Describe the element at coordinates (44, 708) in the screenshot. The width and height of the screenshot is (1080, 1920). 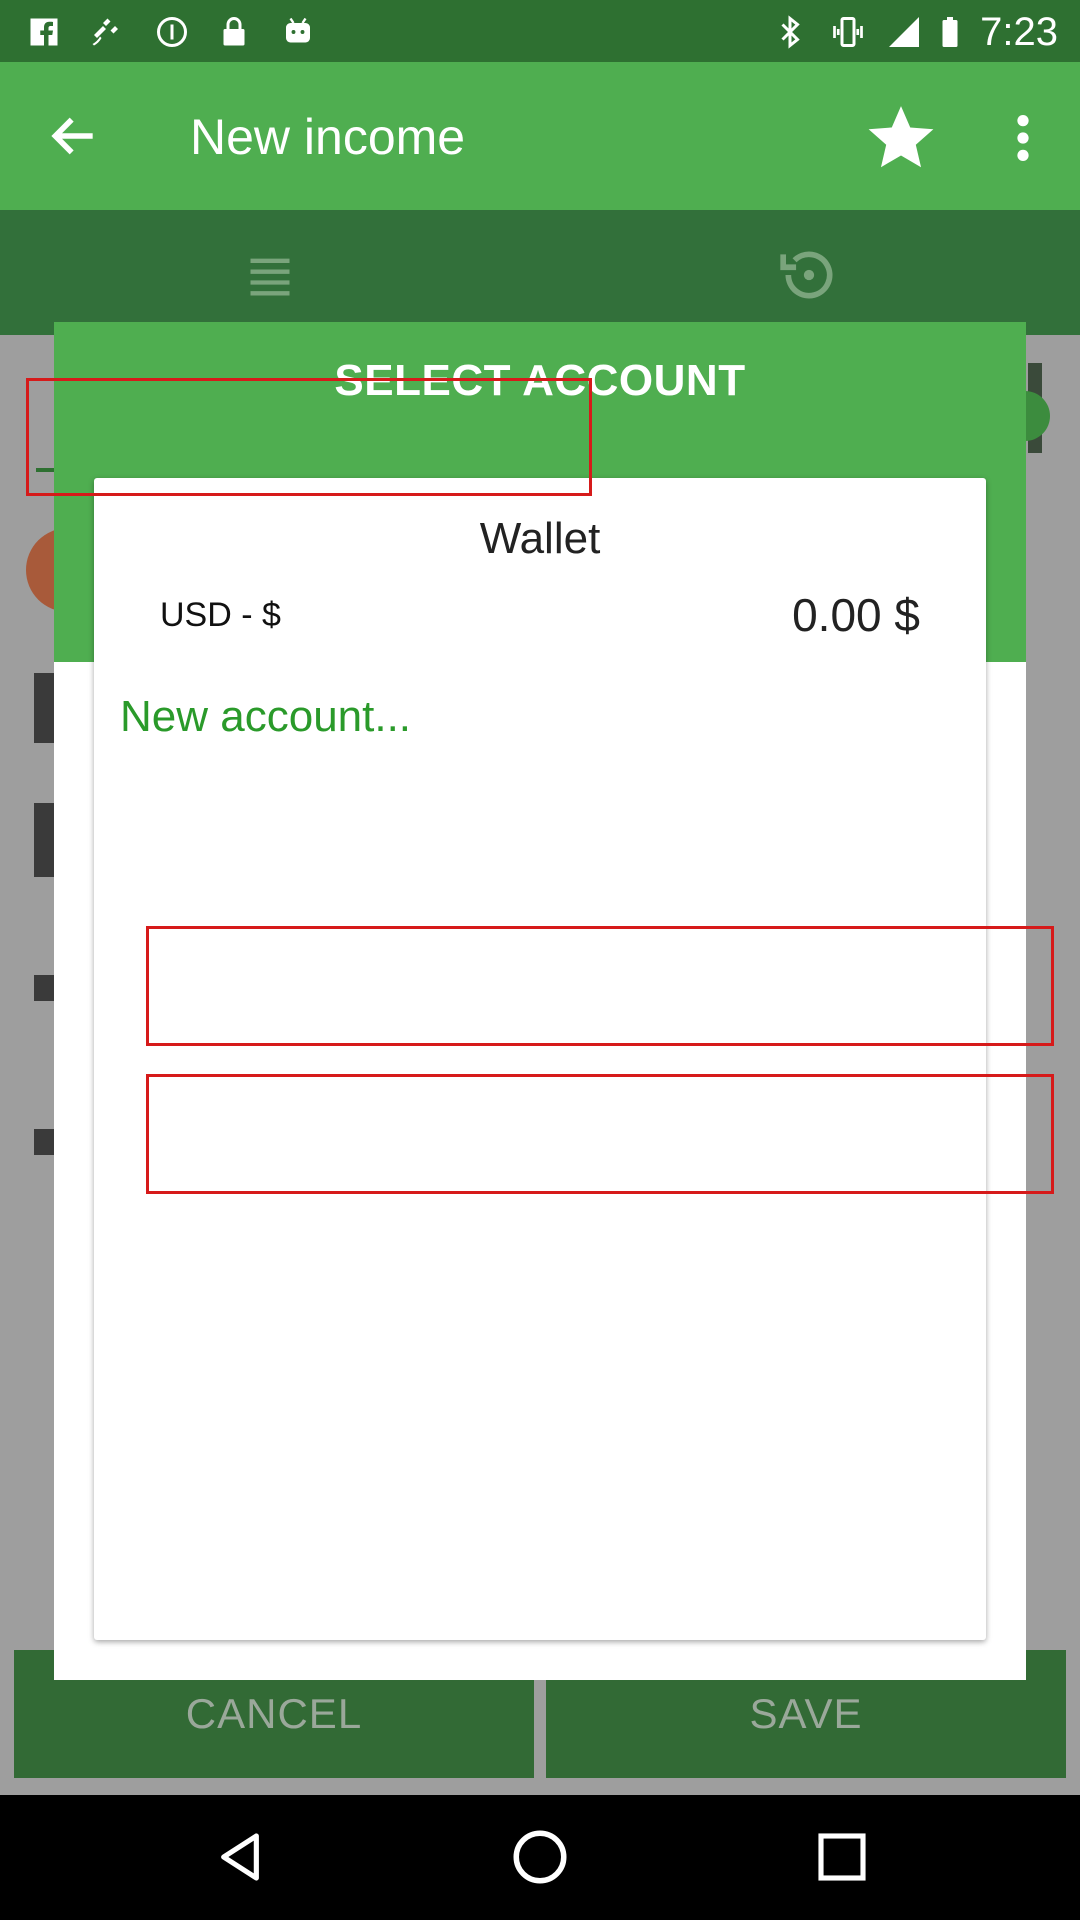
I see `bank-icon` at that location.